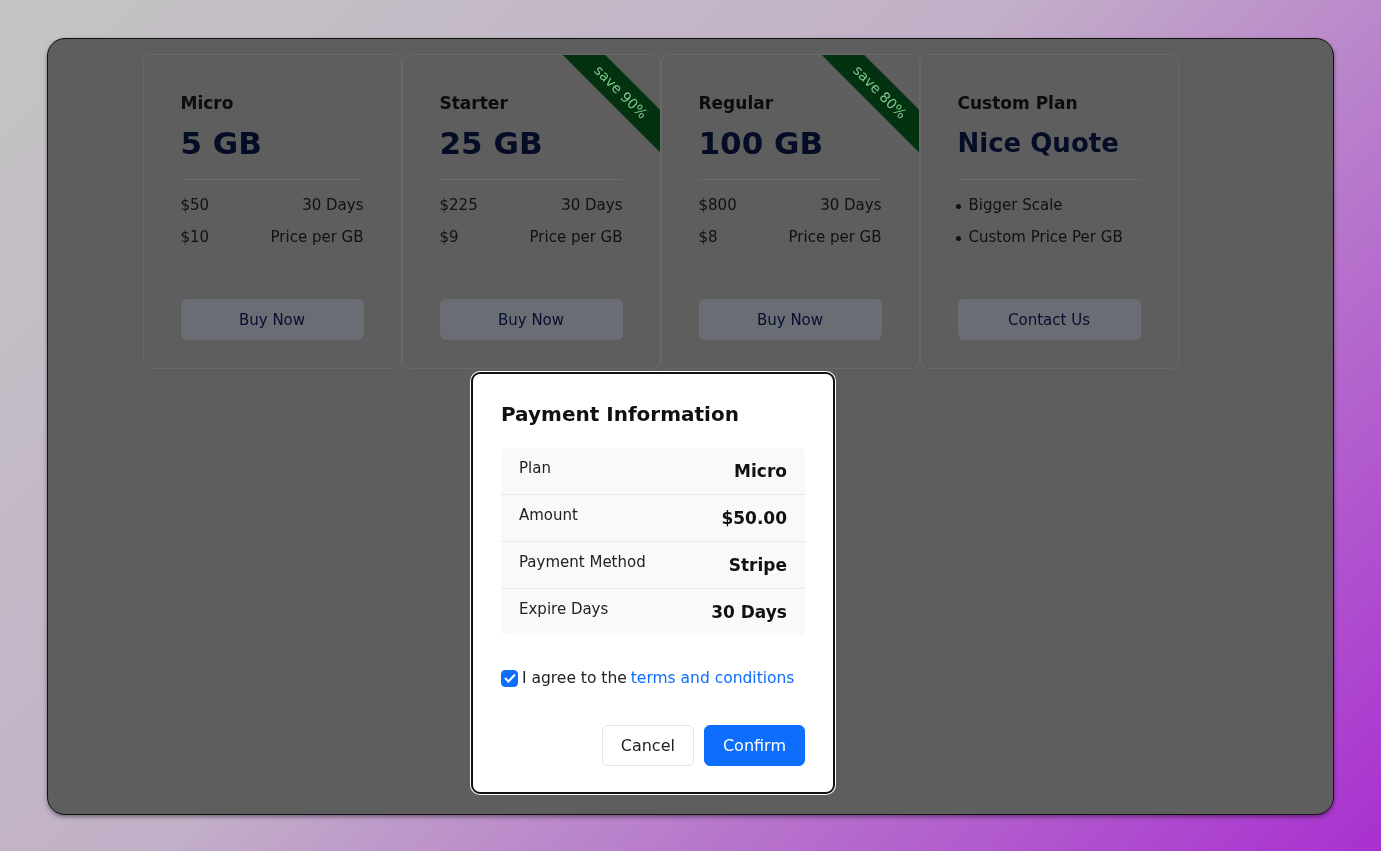  What do you see at coordinates (736, 103) in the screenshot?
I see `plan-name: Regular` at bounding box center [736, 103].